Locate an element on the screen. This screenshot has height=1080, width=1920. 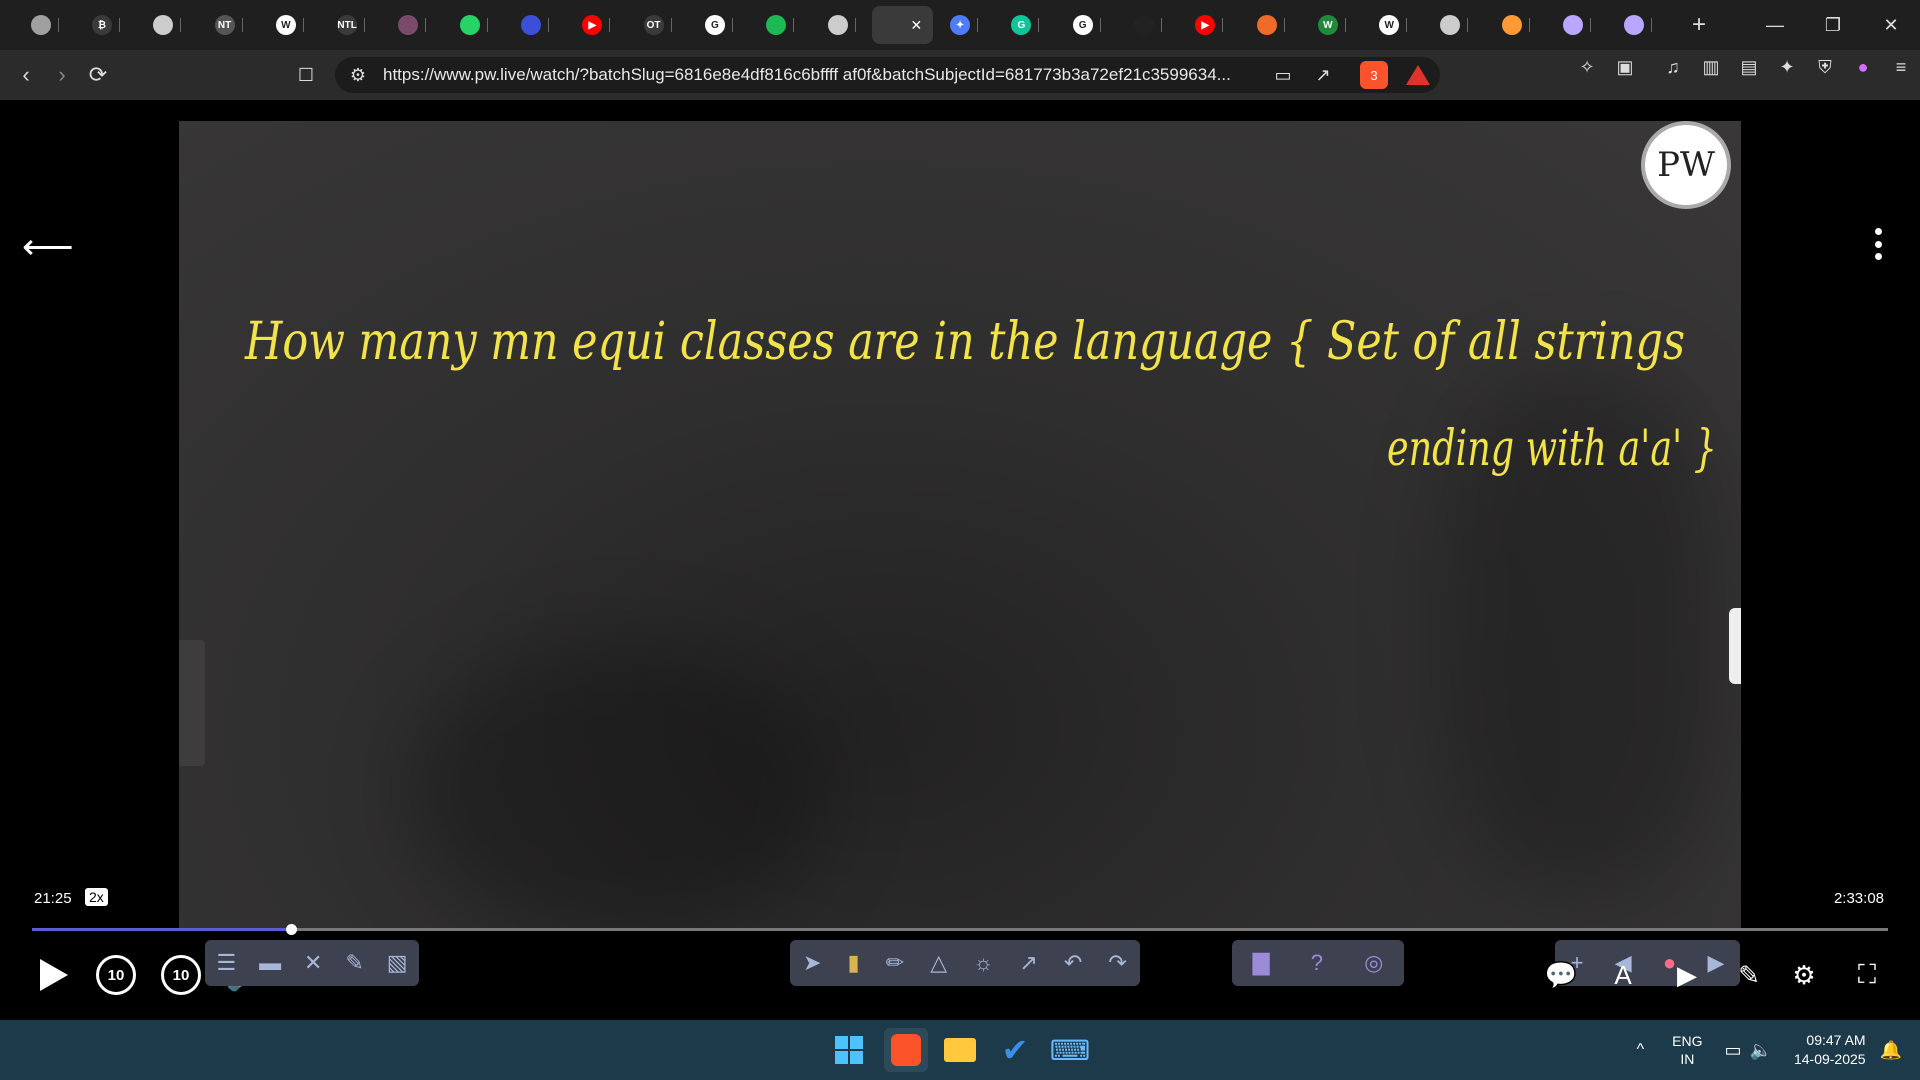
fullscreen-icon: ⛶ is located at coordinates (1867, 975).